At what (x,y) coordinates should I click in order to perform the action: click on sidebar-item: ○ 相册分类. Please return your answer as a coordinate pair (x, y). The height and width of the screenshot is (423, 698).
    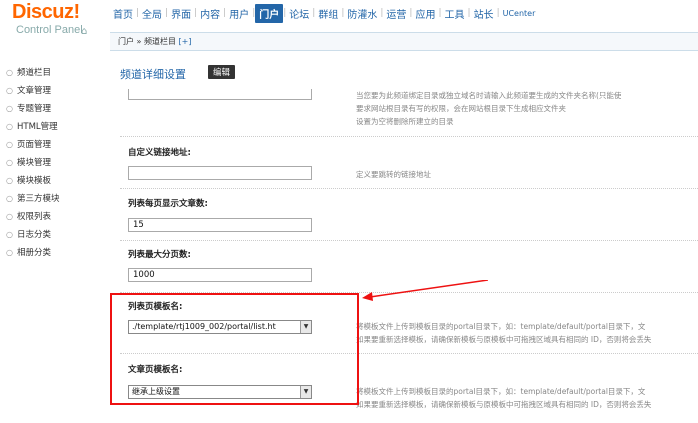
    Looking at the image, I should click on (56, 253).